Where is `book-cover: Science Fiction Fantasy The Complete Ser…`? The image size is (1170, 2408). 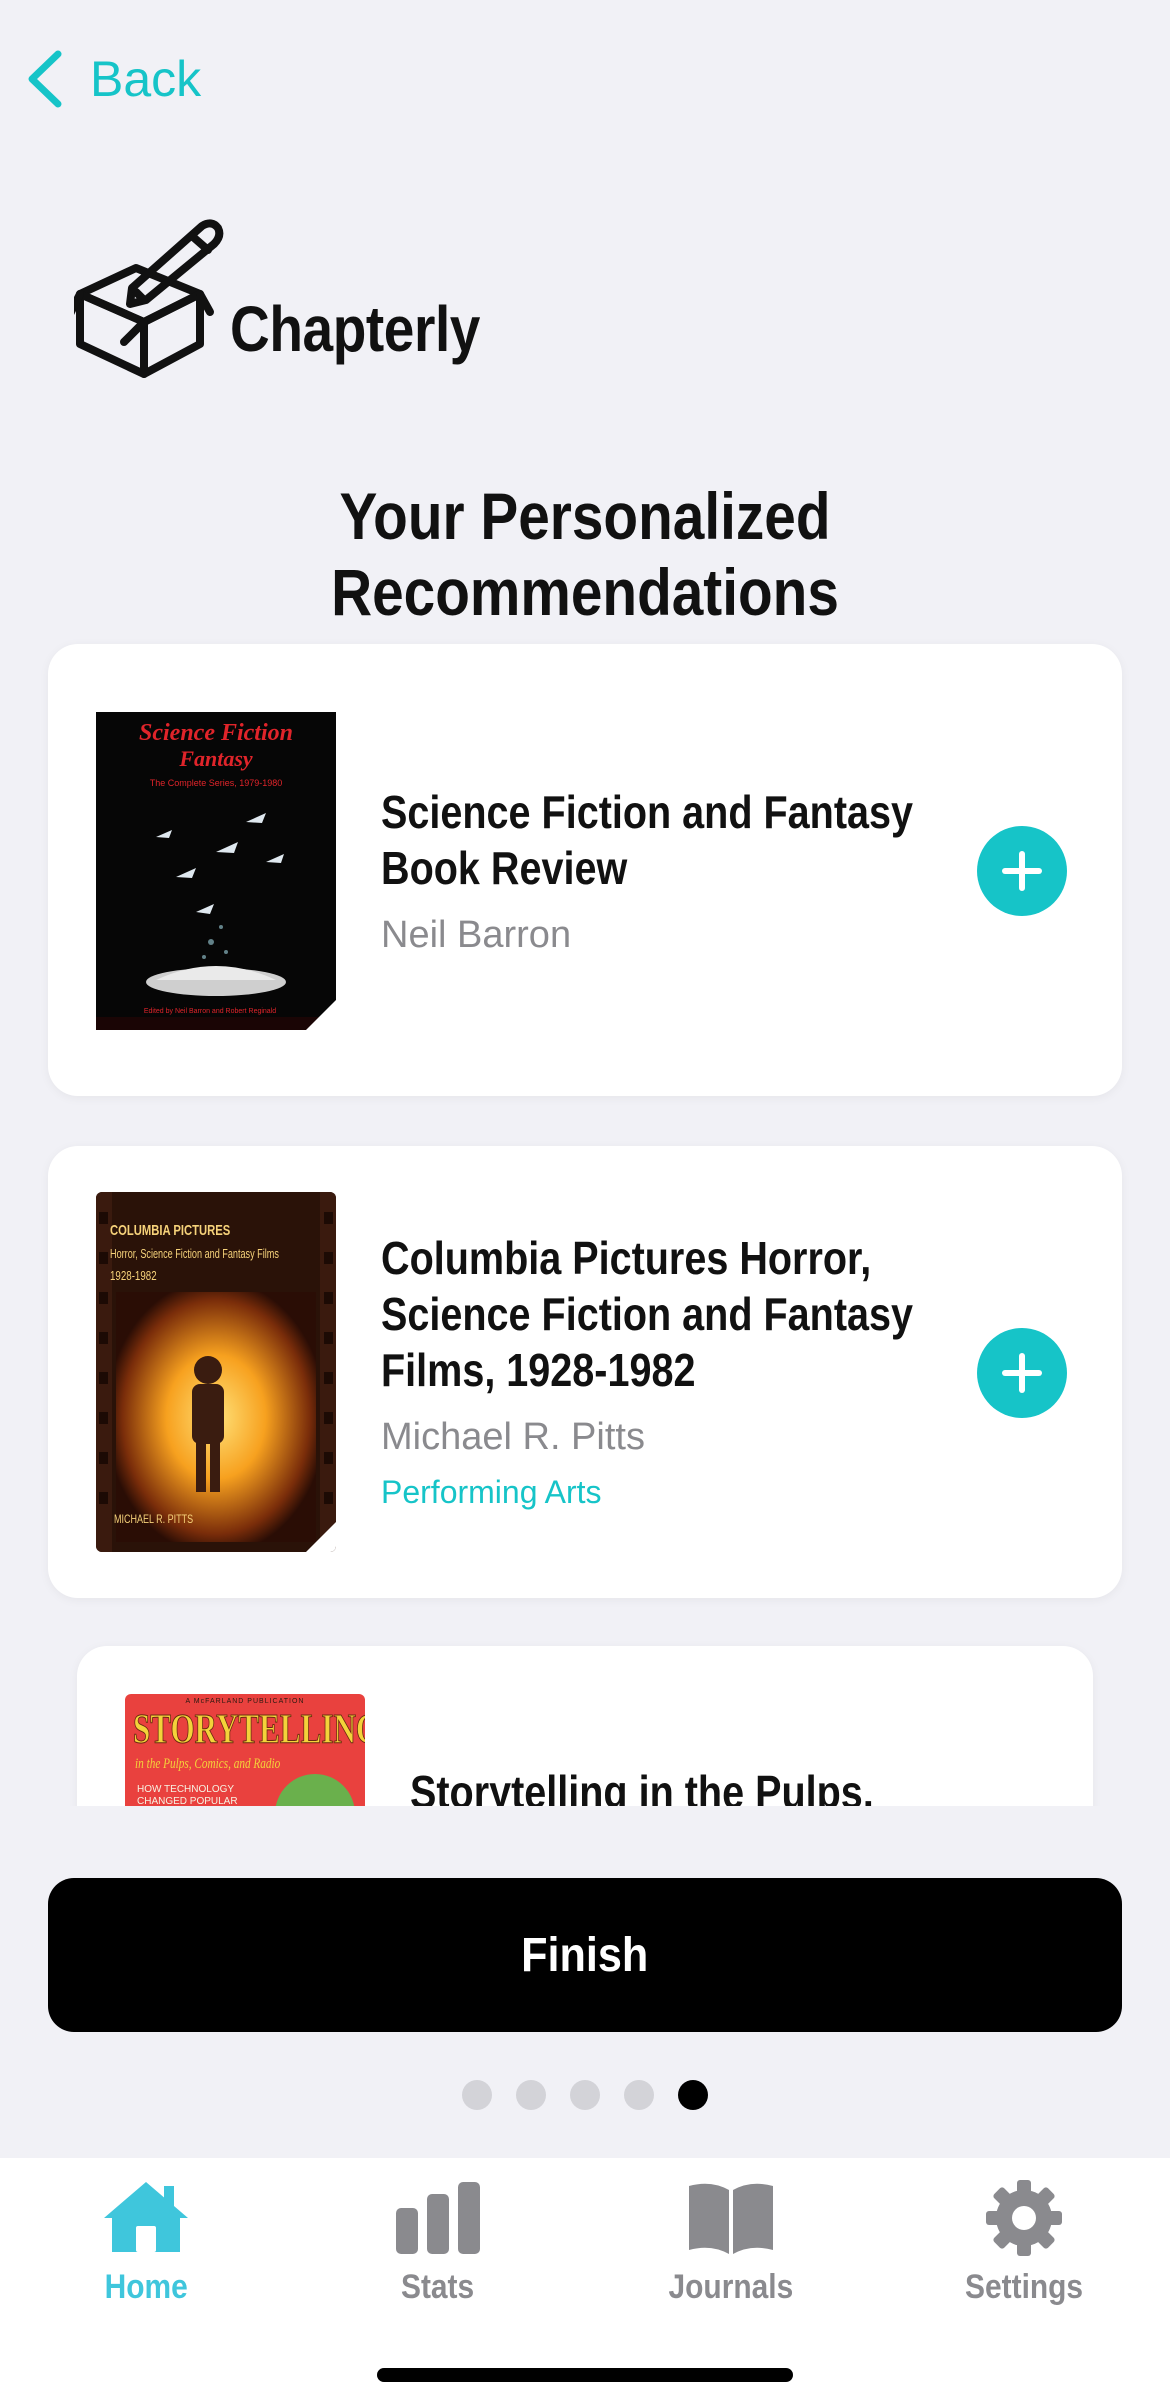
book-cover: Science Fiction Fantasy The Complete Ser… is located at coordinates (216, 871).